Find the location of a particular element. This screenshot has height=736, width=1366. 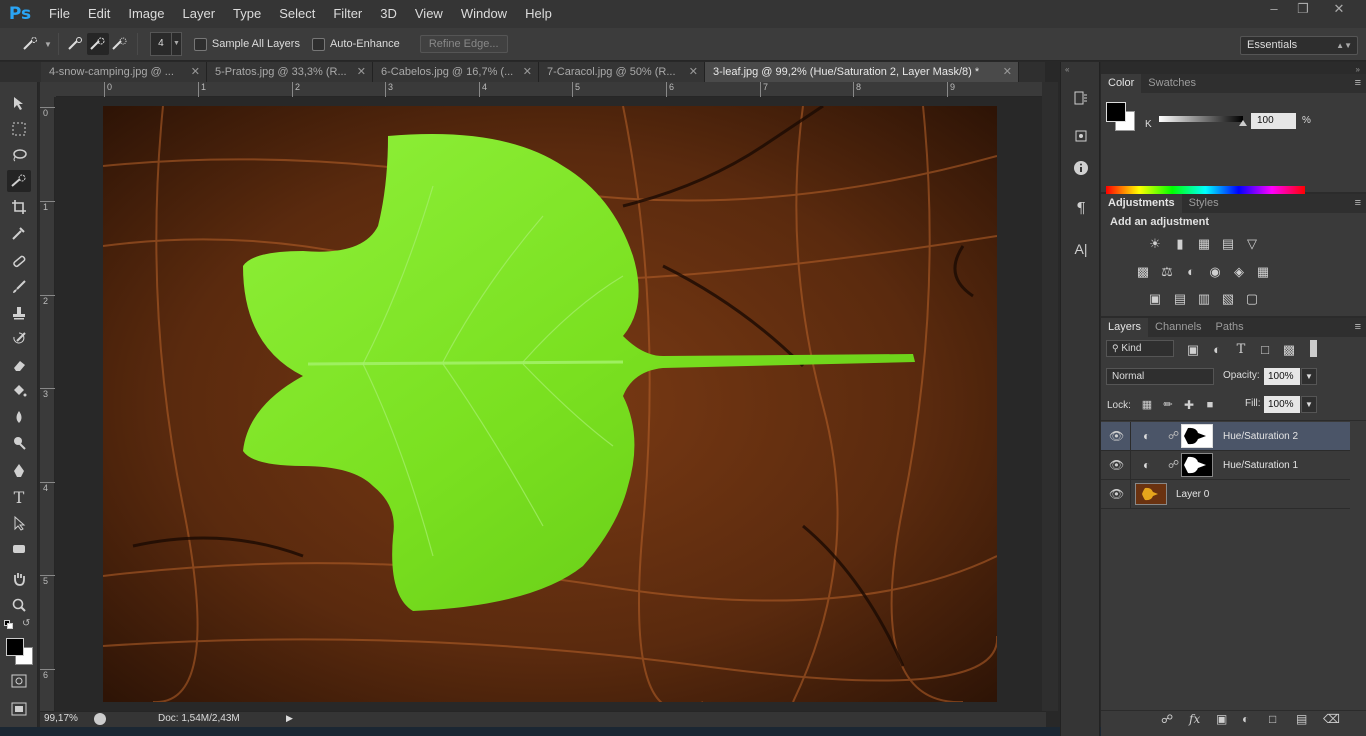

exposure-icon: ▤ is located at coordinates (1228, 244).